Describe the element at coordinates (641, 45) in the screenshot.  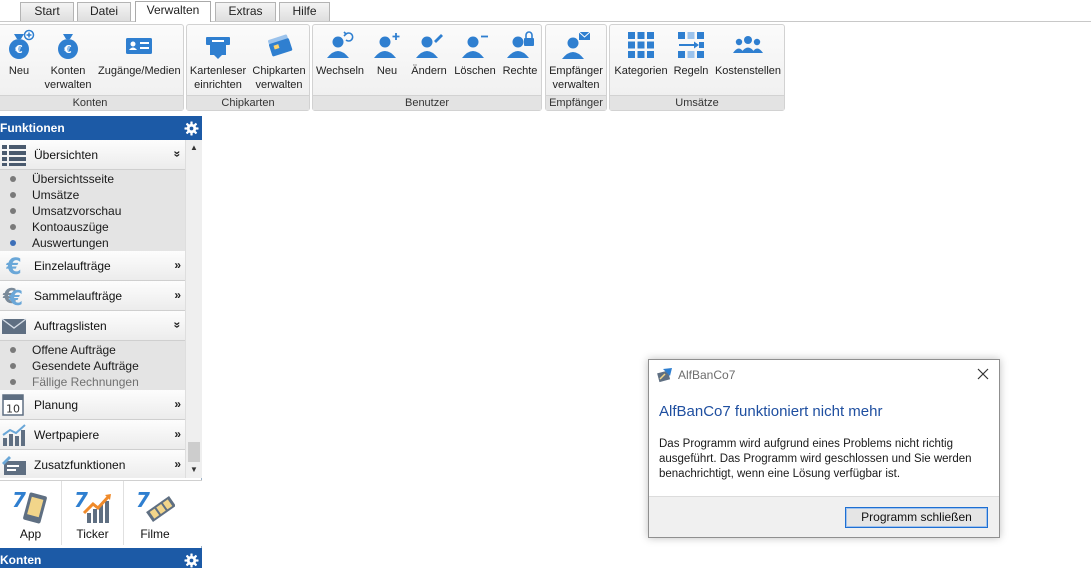
I see `grid-icon` at that location.